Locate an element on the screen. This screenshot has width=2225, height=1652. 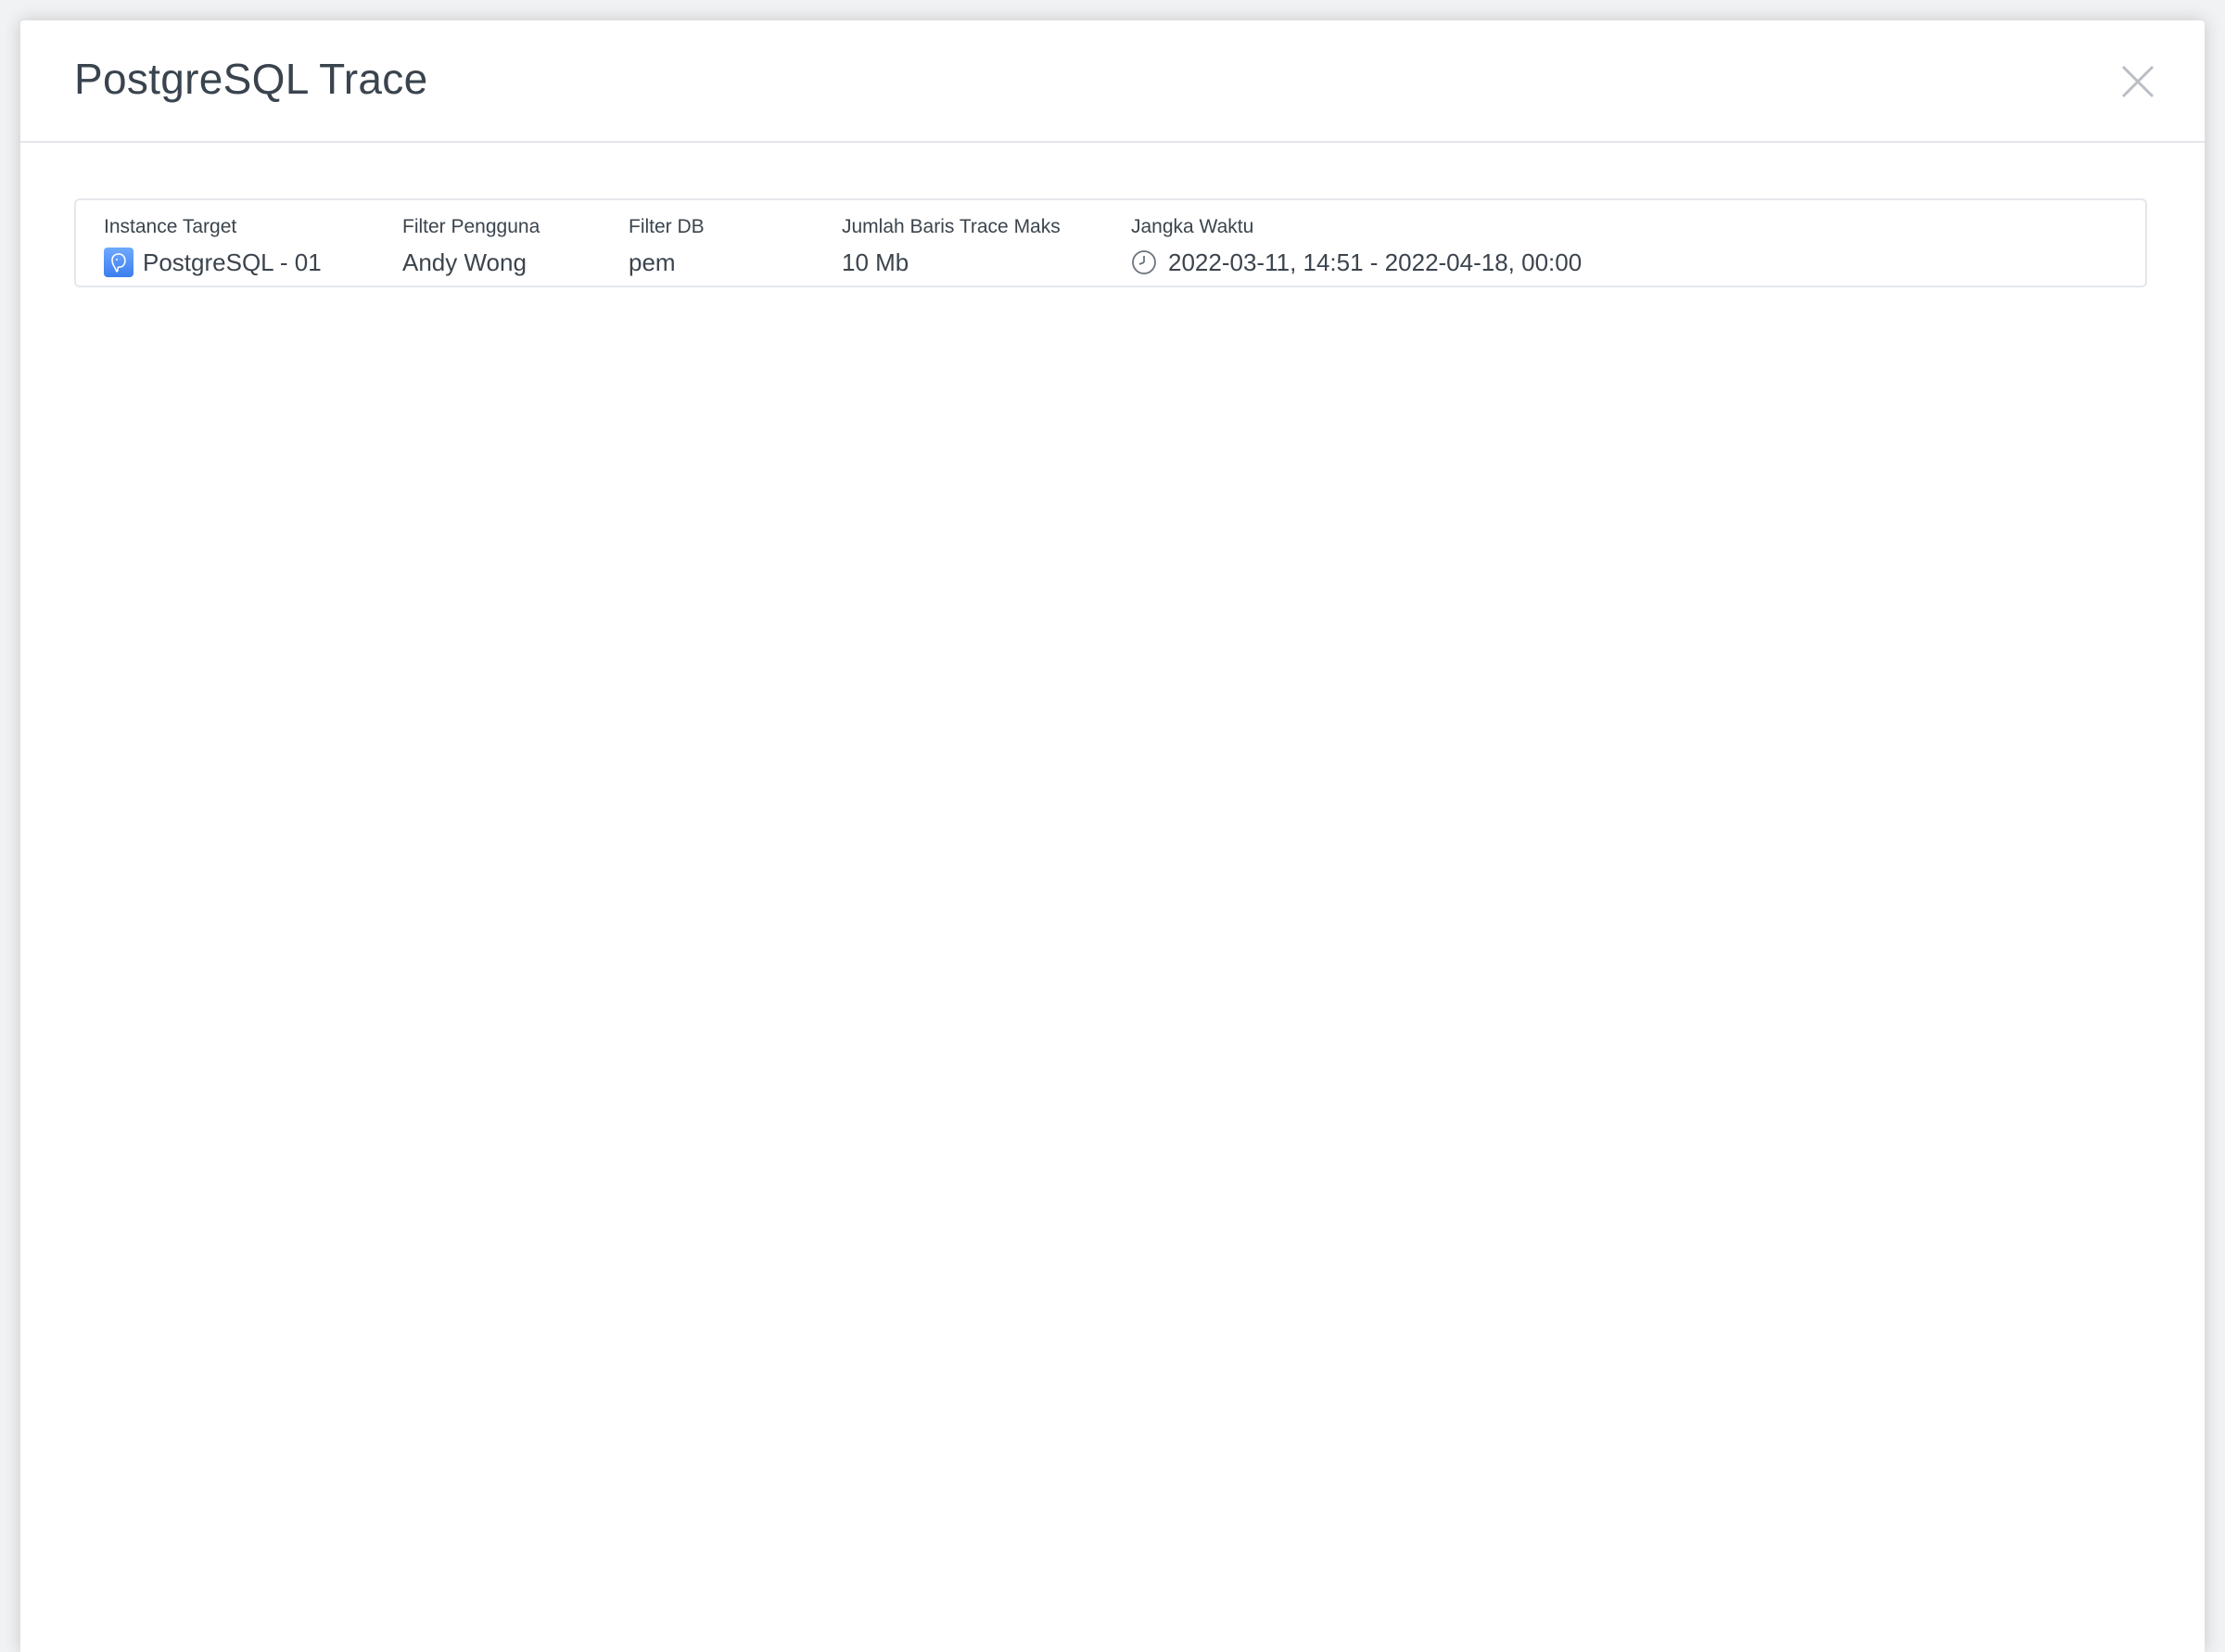
instance-target-value-row: PostgreSQL - 01 is located at coordinates (213, 262).